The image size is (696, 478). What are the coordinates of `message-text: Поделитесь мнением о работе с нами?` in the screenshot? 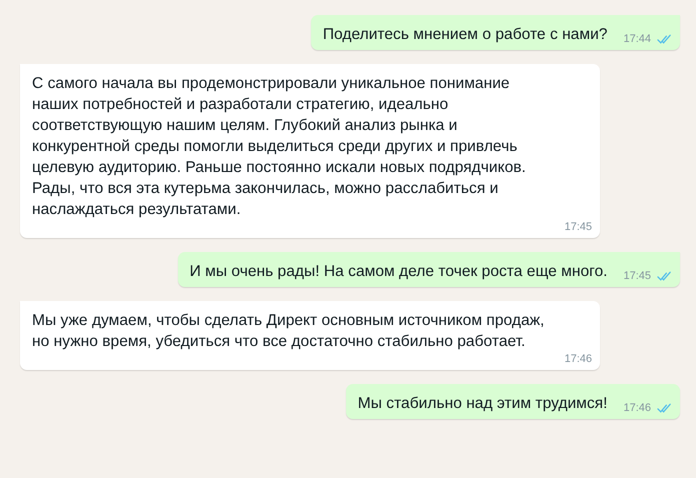 It's located at (465, 35).